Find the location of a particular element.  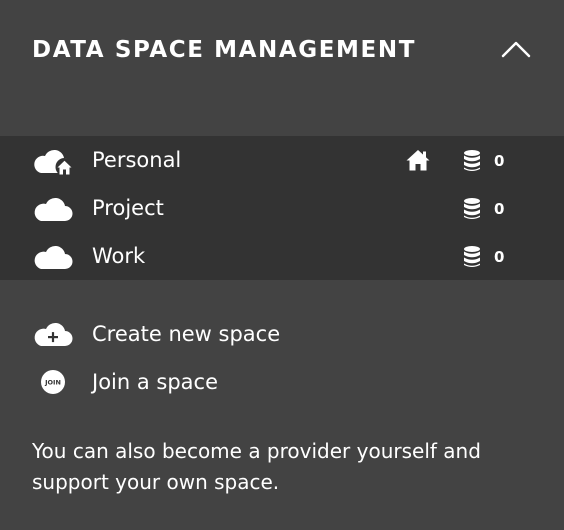

join-badge-text: JOIN is located at coordinates (52, 383).